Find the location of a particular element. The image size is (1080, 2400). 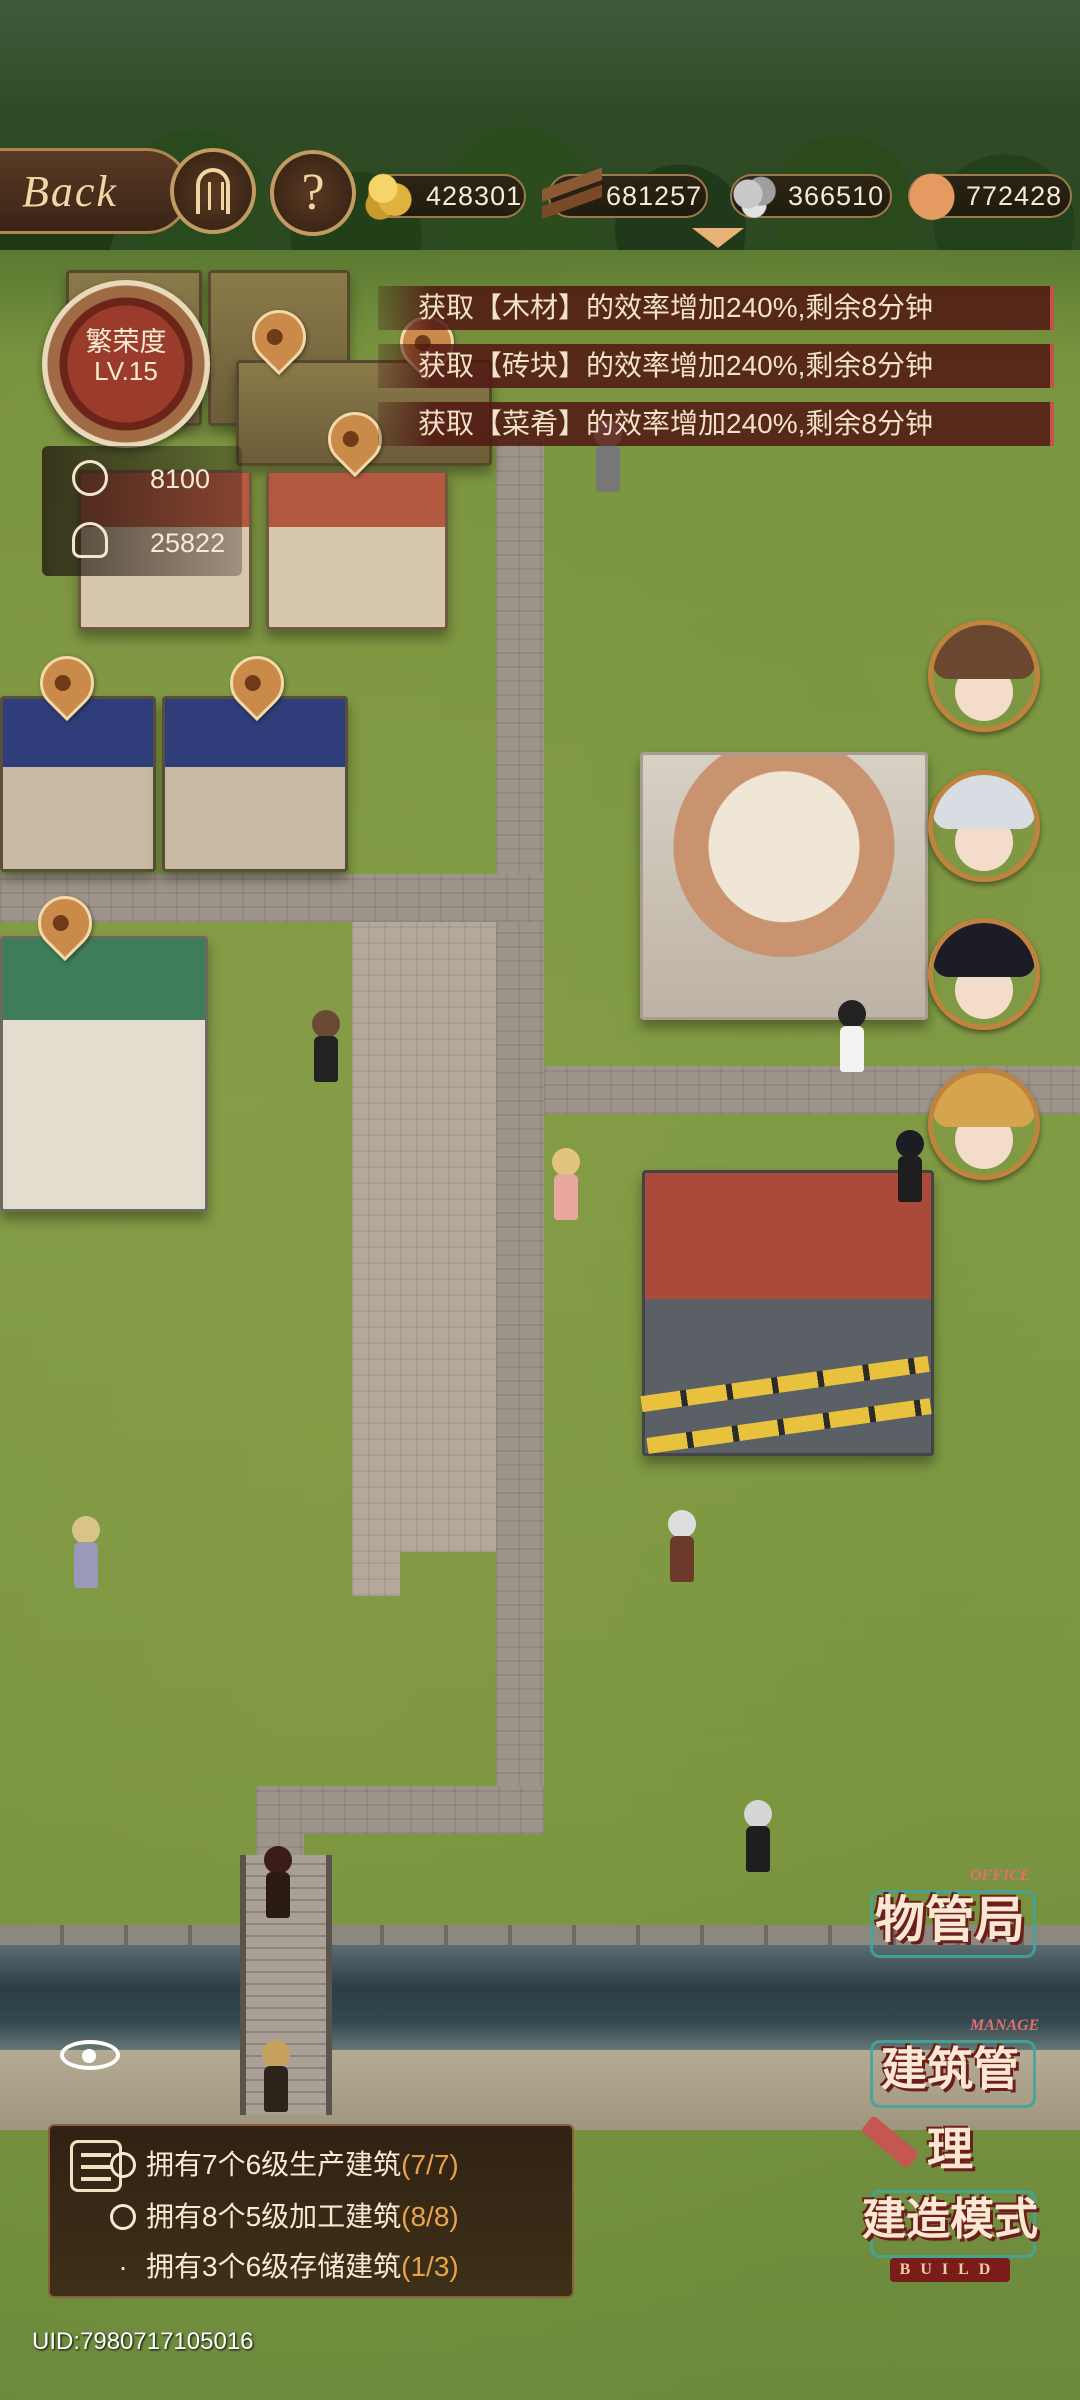

quest-progress: (8/8) is located at coordinates (430, 2216).